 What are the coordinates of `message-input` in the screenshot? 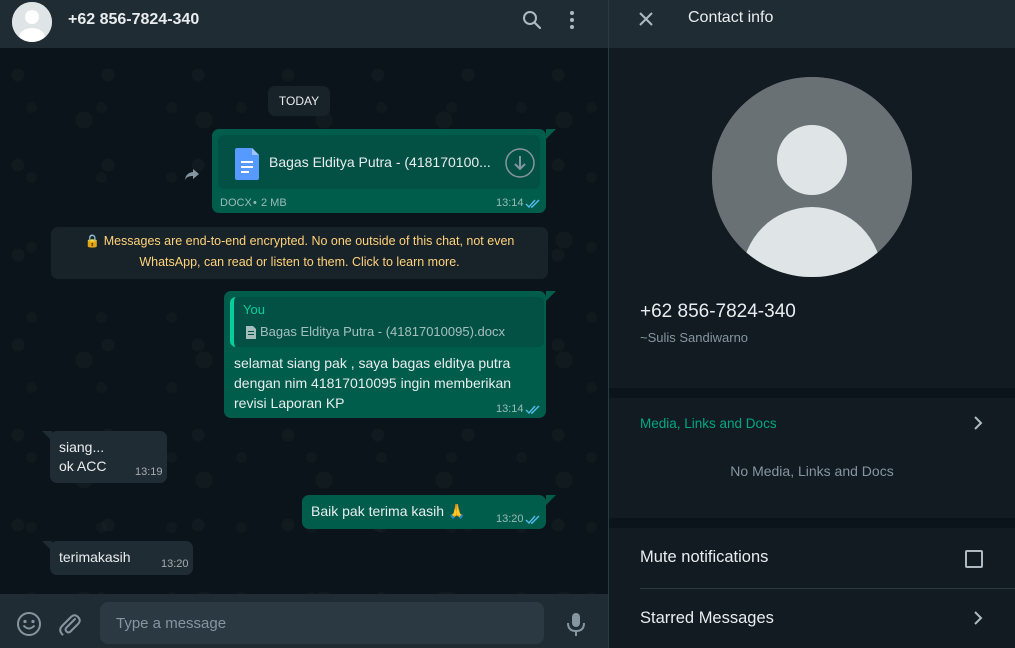 It's located at (322, 623).